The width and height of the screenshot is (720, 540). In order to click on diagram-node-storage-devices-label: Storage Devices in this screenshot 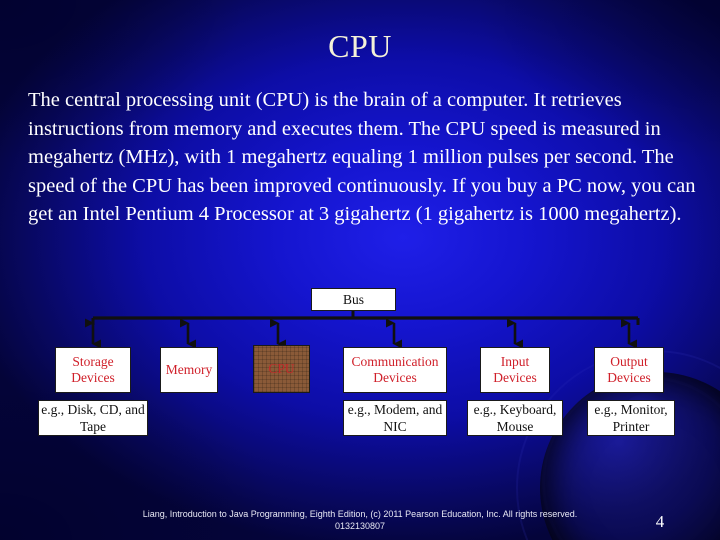, I will do `click(93, 369)`.